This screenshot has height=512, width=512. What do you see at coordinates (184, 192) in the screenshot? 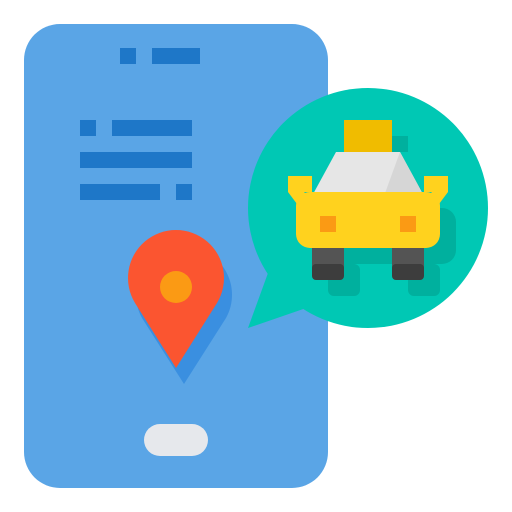
I see `text-line-end-dot` at bounding box center [184, 192].